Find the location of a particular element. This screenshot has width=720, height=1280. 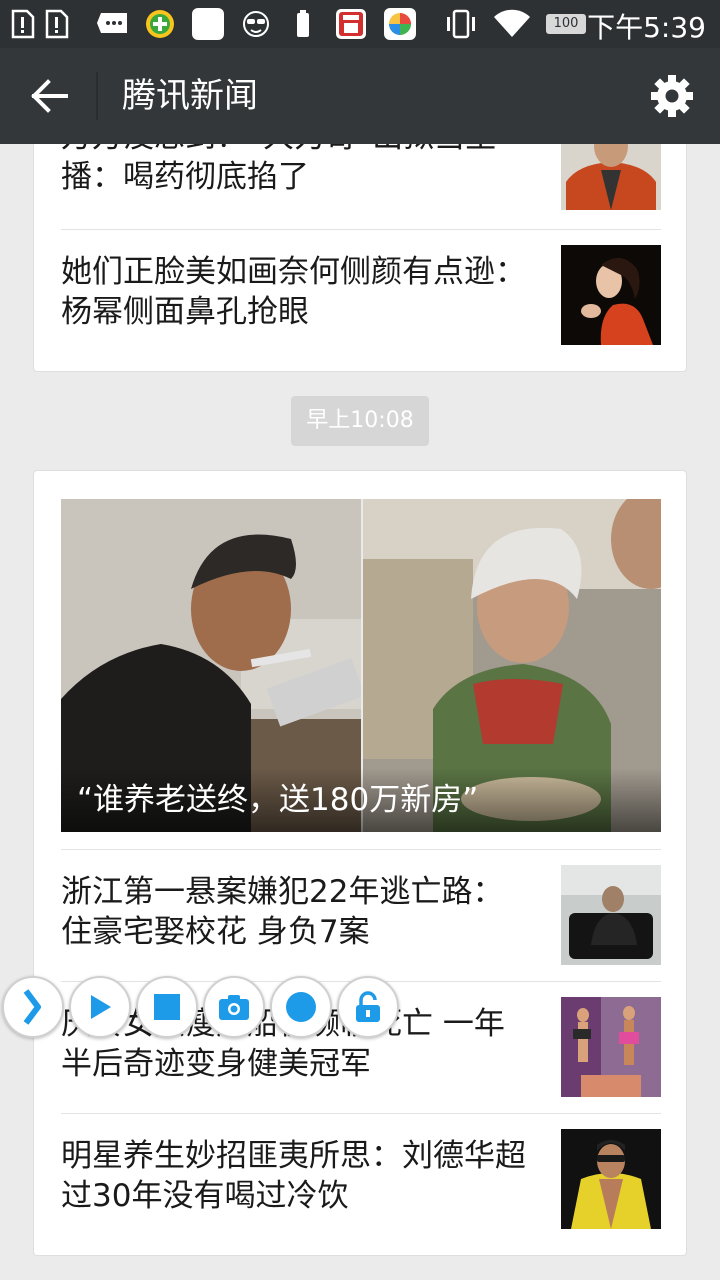

record-icon is located at coordinates (301, 1007).